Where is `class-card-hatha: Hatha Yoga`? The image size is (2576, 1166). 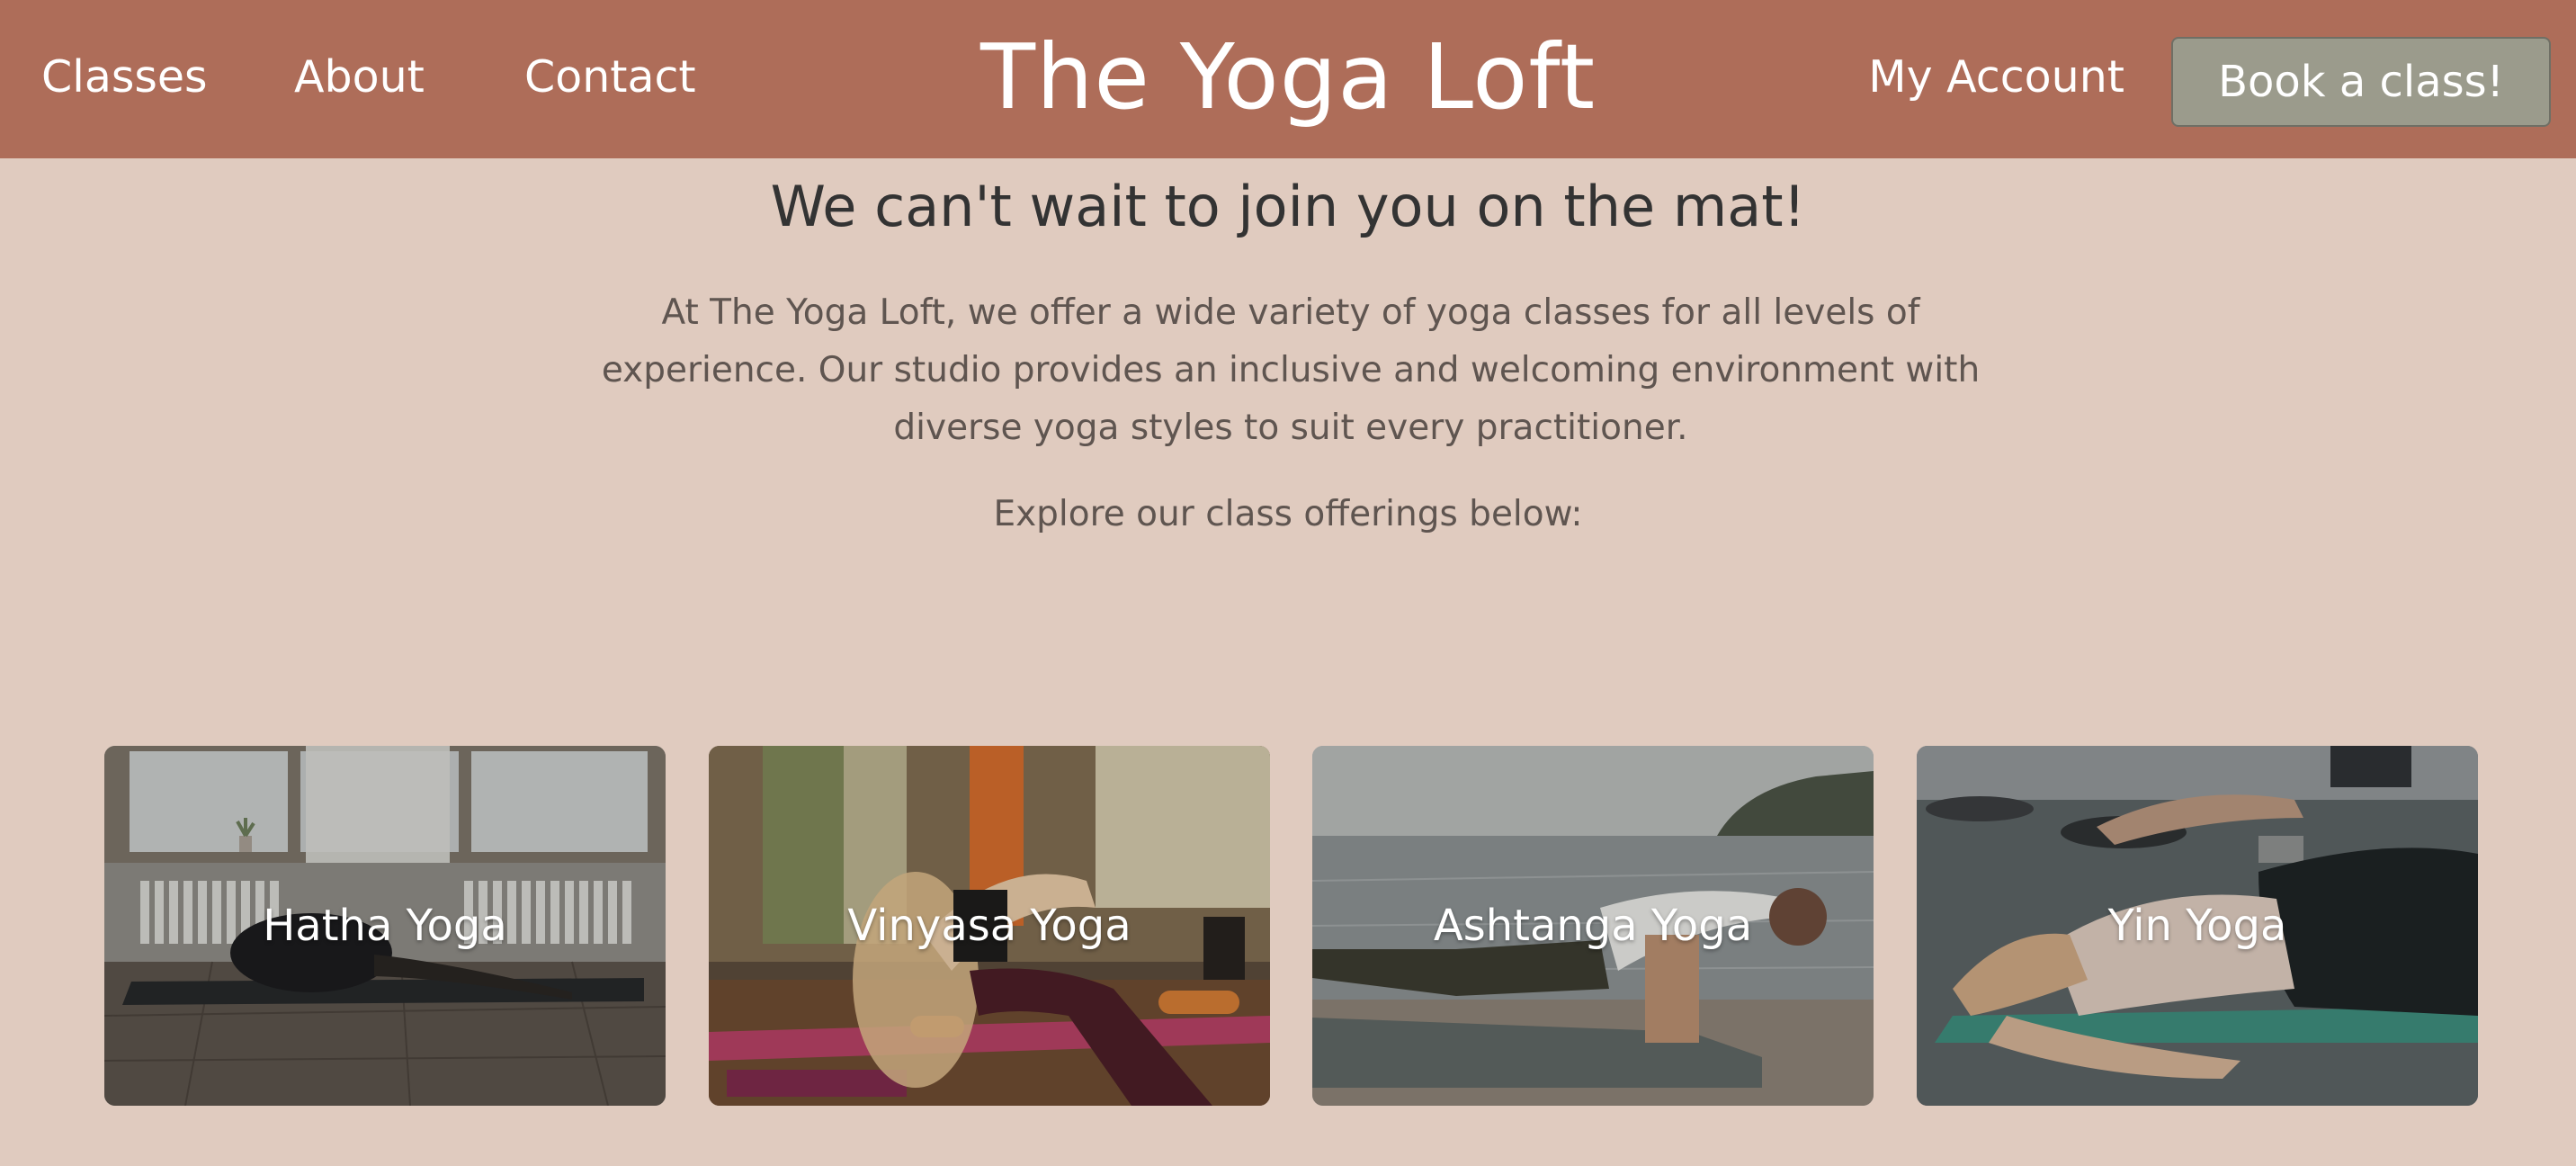
class-card-hatha: Hatha Yoga is located at coordinates (385, 926).